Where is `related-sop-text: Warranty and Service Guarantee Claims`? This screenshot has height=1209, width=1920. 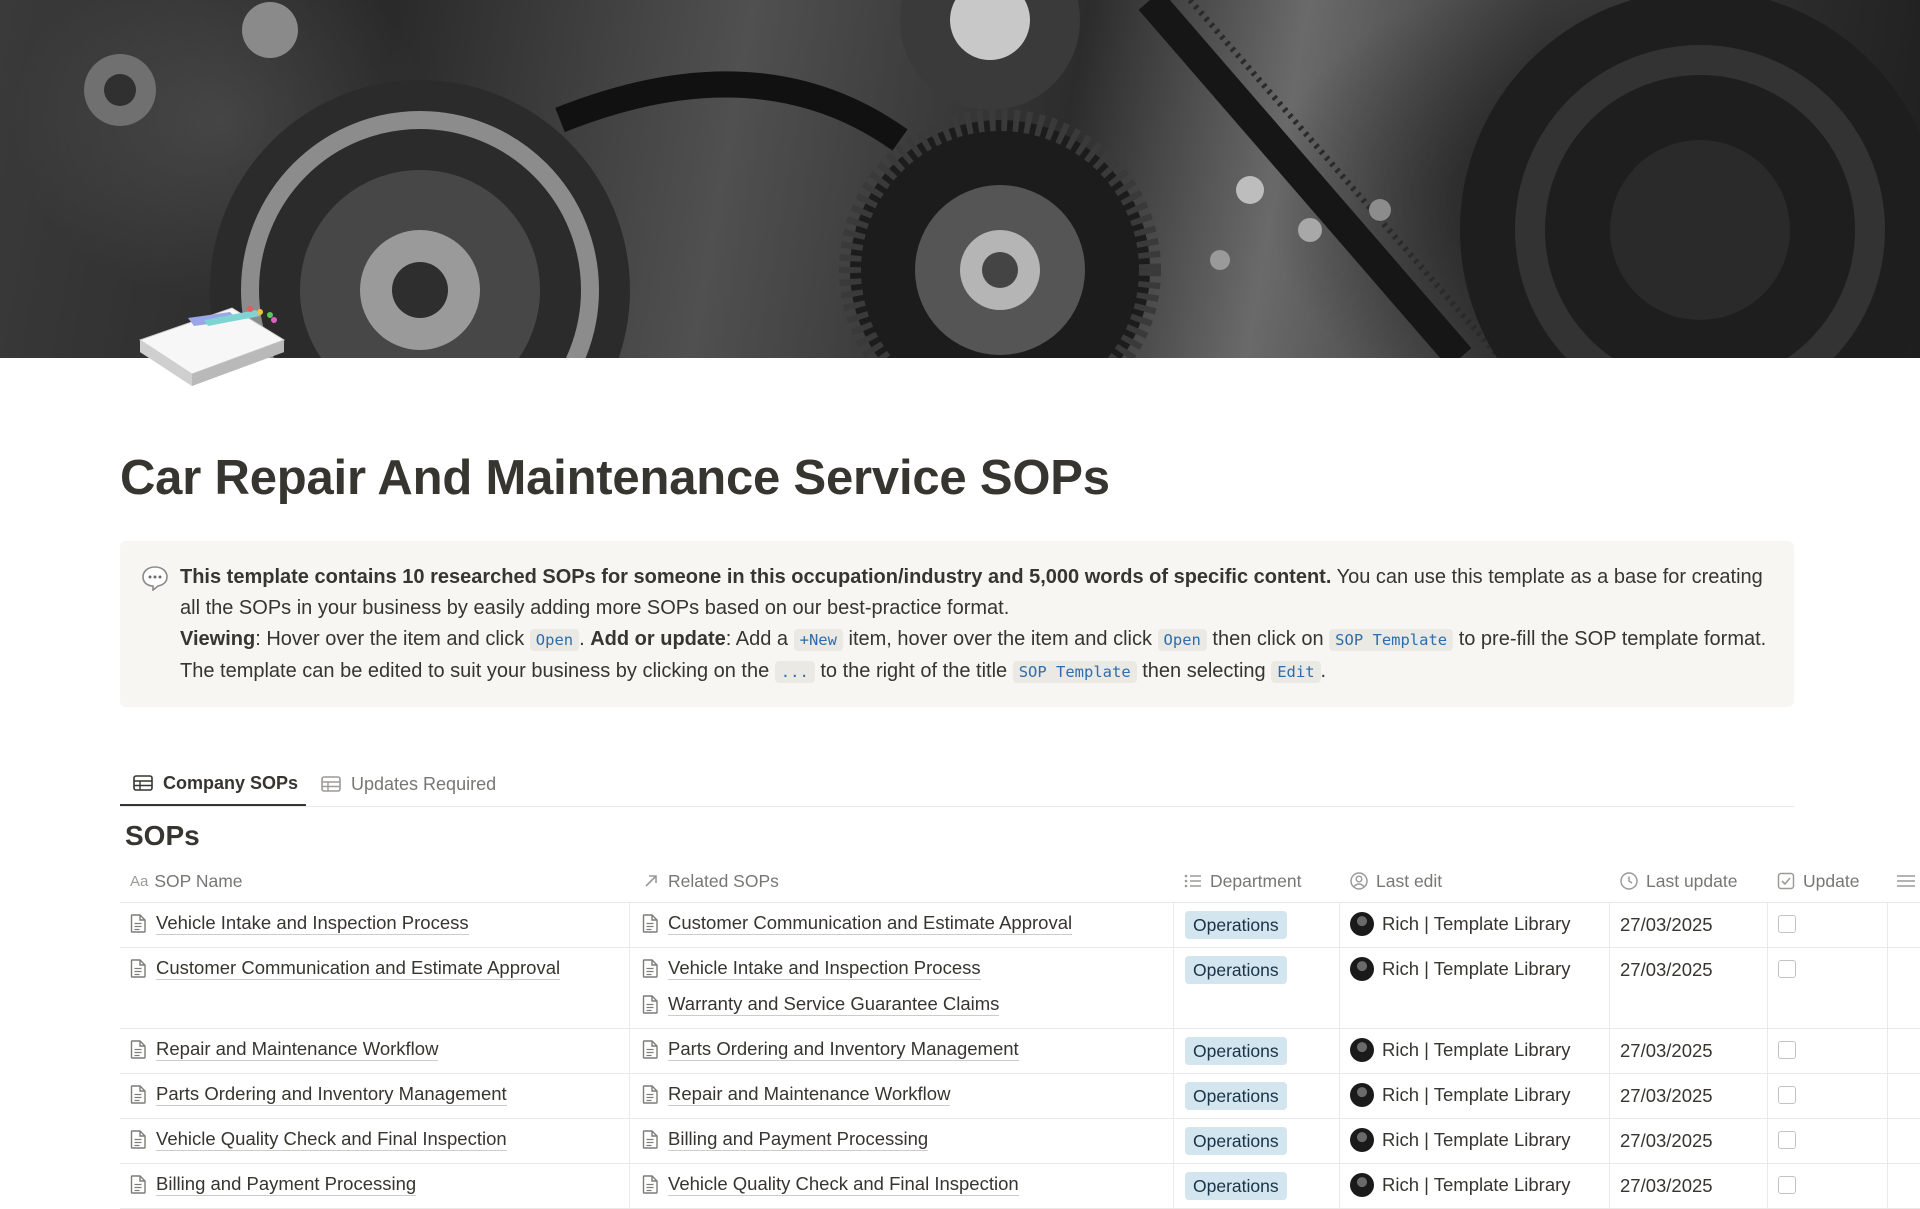 related-sop-text: Warranty and Service Guarantee Claims is located at coordinates (834, 1004).